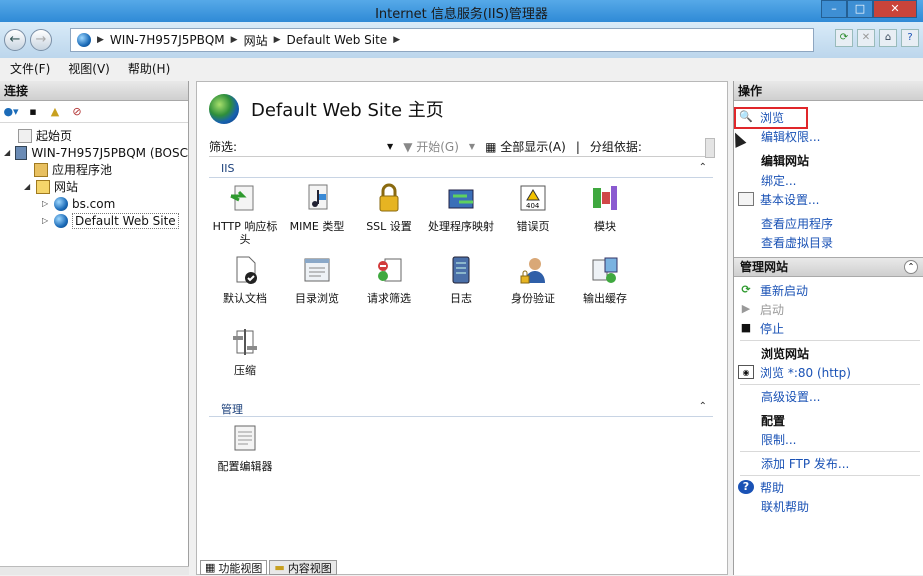  Describe the element at coordinates (888, 38) in the screenshot. I see `home-icon: ⌂` at that location.